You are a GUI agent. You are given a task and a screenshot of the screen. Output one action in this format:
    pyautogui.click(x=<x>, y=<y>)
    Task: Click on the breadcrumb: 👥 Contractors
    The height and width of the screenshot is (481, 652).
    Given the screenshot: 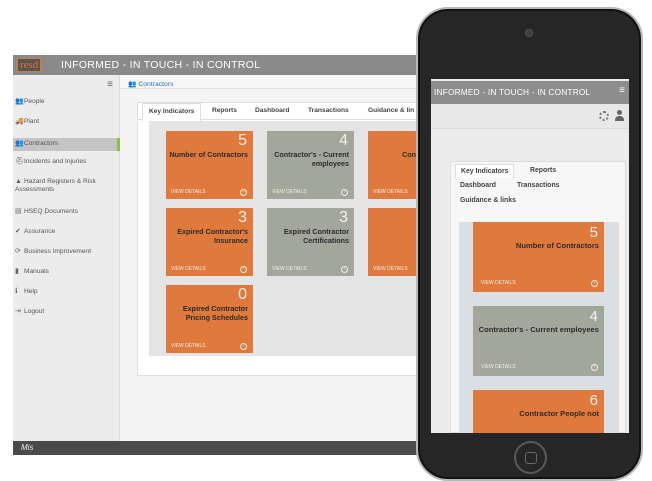 What is the action you would take?
    pyautogui.click(x=151, y=84)
    